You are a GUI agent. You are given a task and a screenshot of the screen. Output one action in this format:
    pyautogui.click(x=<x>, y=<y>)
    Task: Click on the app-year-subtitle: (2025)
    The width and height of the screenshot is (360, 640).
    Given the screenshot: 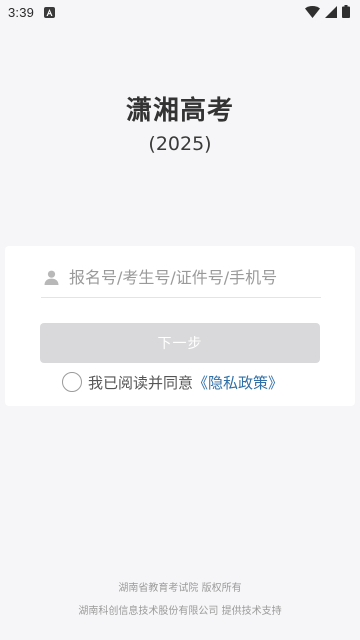 What is the action you would take?
    pyautogui.click(x=180, y=144)
    